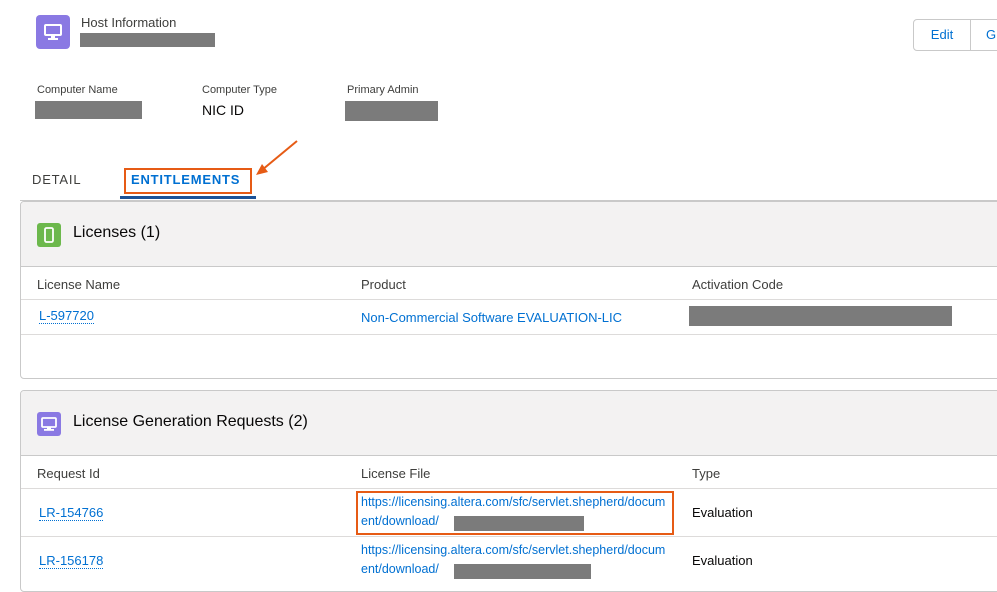 Image resolution: width=997 pixels, height=592 pixels. I want to click on requests-title: License Generation Requests (2), so click(190, 421).